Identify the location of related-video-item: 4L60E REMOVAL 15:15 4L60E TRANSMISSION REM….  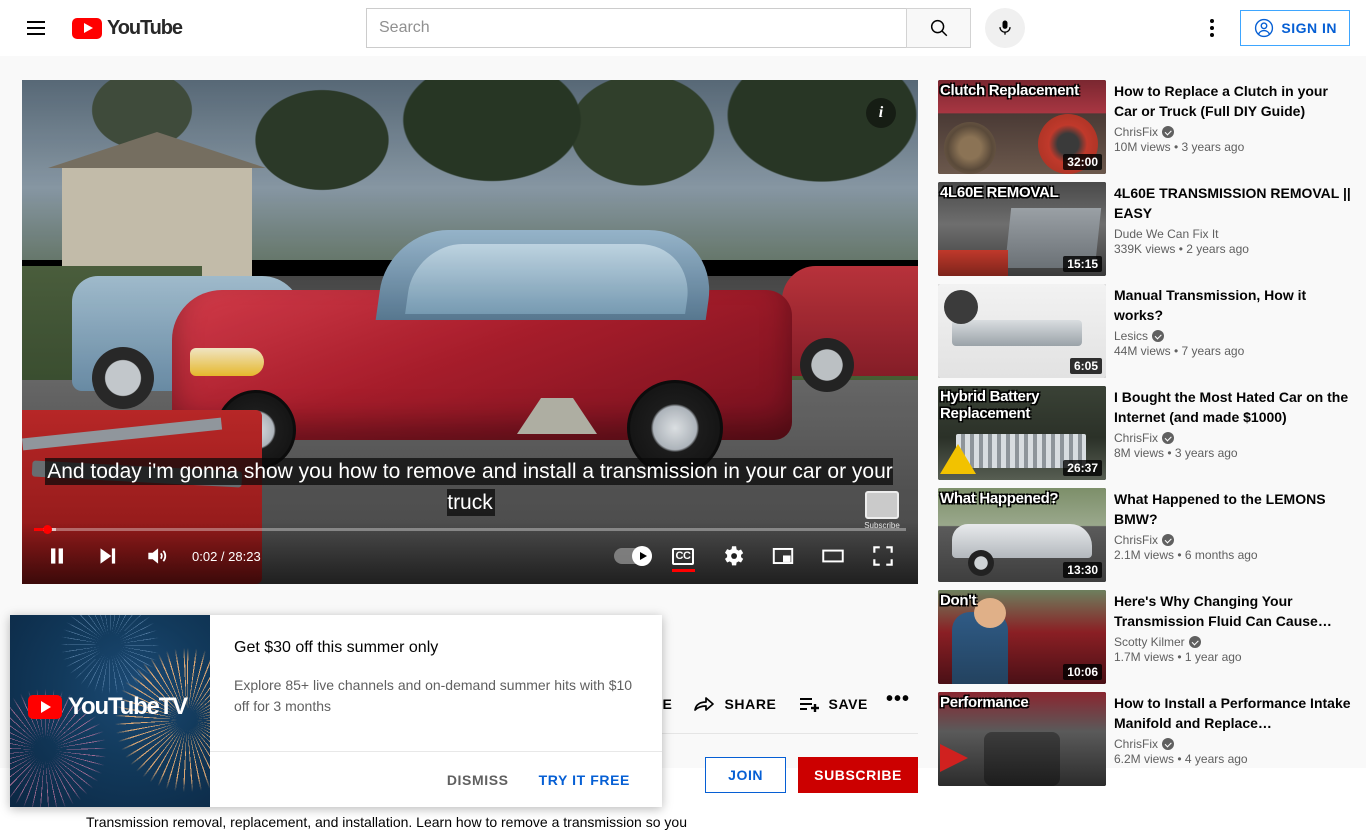
(1145, 229).